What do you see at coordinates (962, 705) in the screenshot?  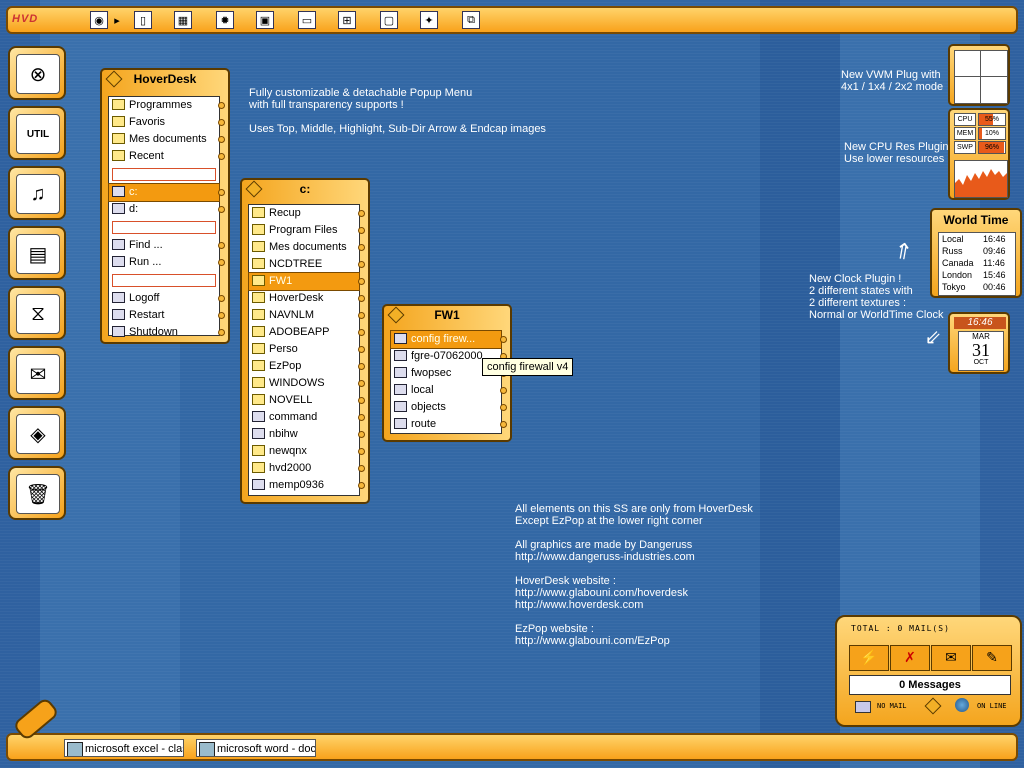 I see `globe-online-icon` at bounding box center [962, 705].